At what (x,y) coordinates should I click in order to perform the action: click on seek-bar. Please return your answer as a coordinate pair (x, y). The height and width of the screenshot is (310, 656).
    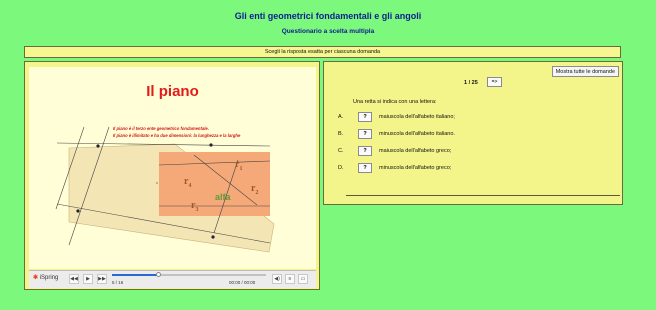
    Looking at the image, I should click on (189, 274).